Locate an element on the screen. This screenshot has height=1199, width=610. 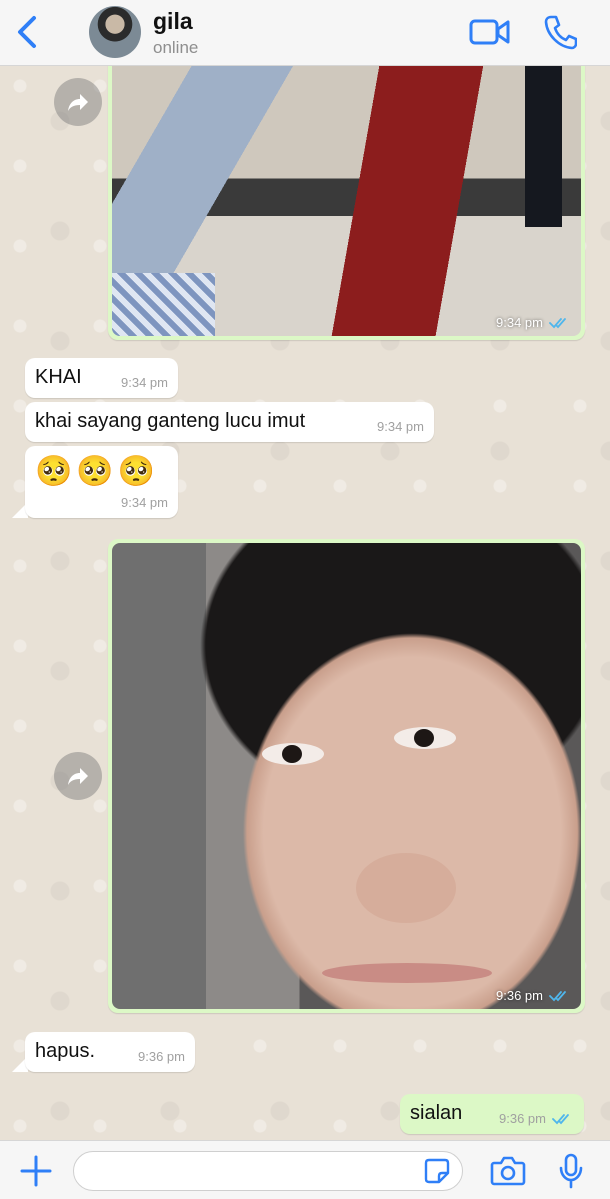
incoming-message: KHAI 9:34 pm is located at coordinates (101, 378).